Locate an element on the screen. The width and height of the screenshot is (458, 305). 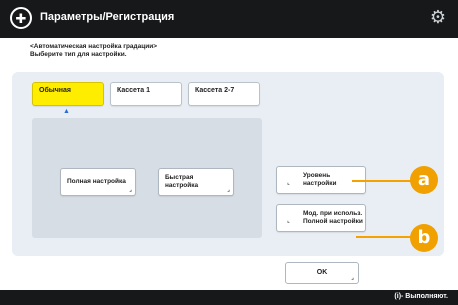
tab-cassette-2-7-label: Кассета 2-7 is located at coordinates (215, 90).